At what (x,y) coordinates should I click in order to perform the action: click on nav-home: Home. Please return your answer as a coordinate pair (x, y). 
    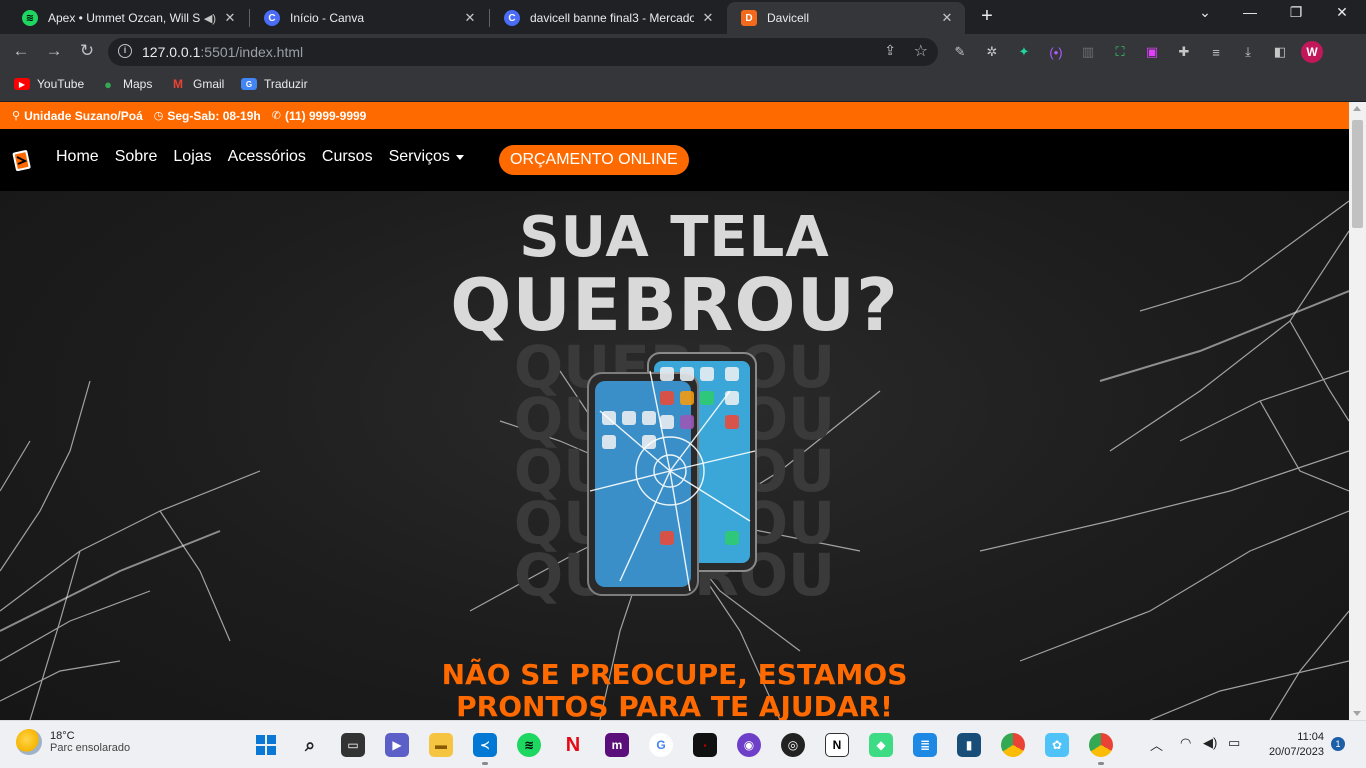
    Looking at the image, I should click on (77, 157).